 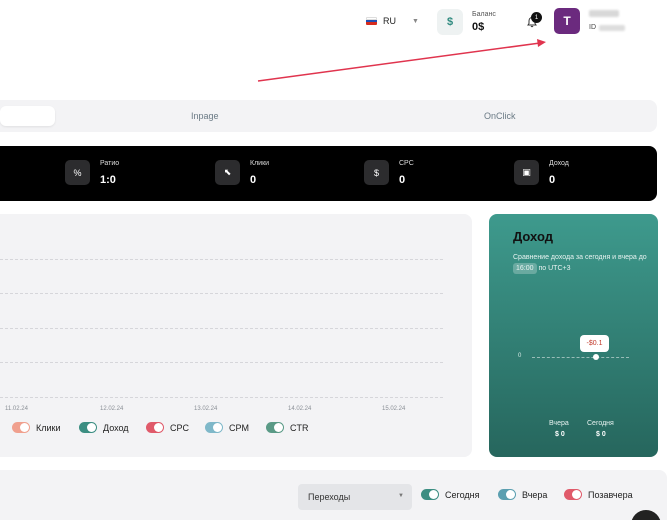 I want to click on today-value: $ 0, so click(x=601, y=434).